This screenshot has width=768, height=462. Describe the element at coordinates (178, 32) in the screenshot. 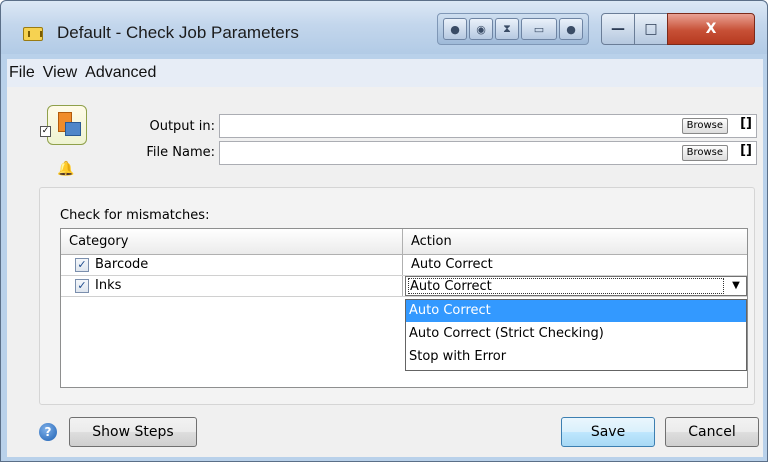

I see `window-title: Default - Check Job Parameters` at that location.